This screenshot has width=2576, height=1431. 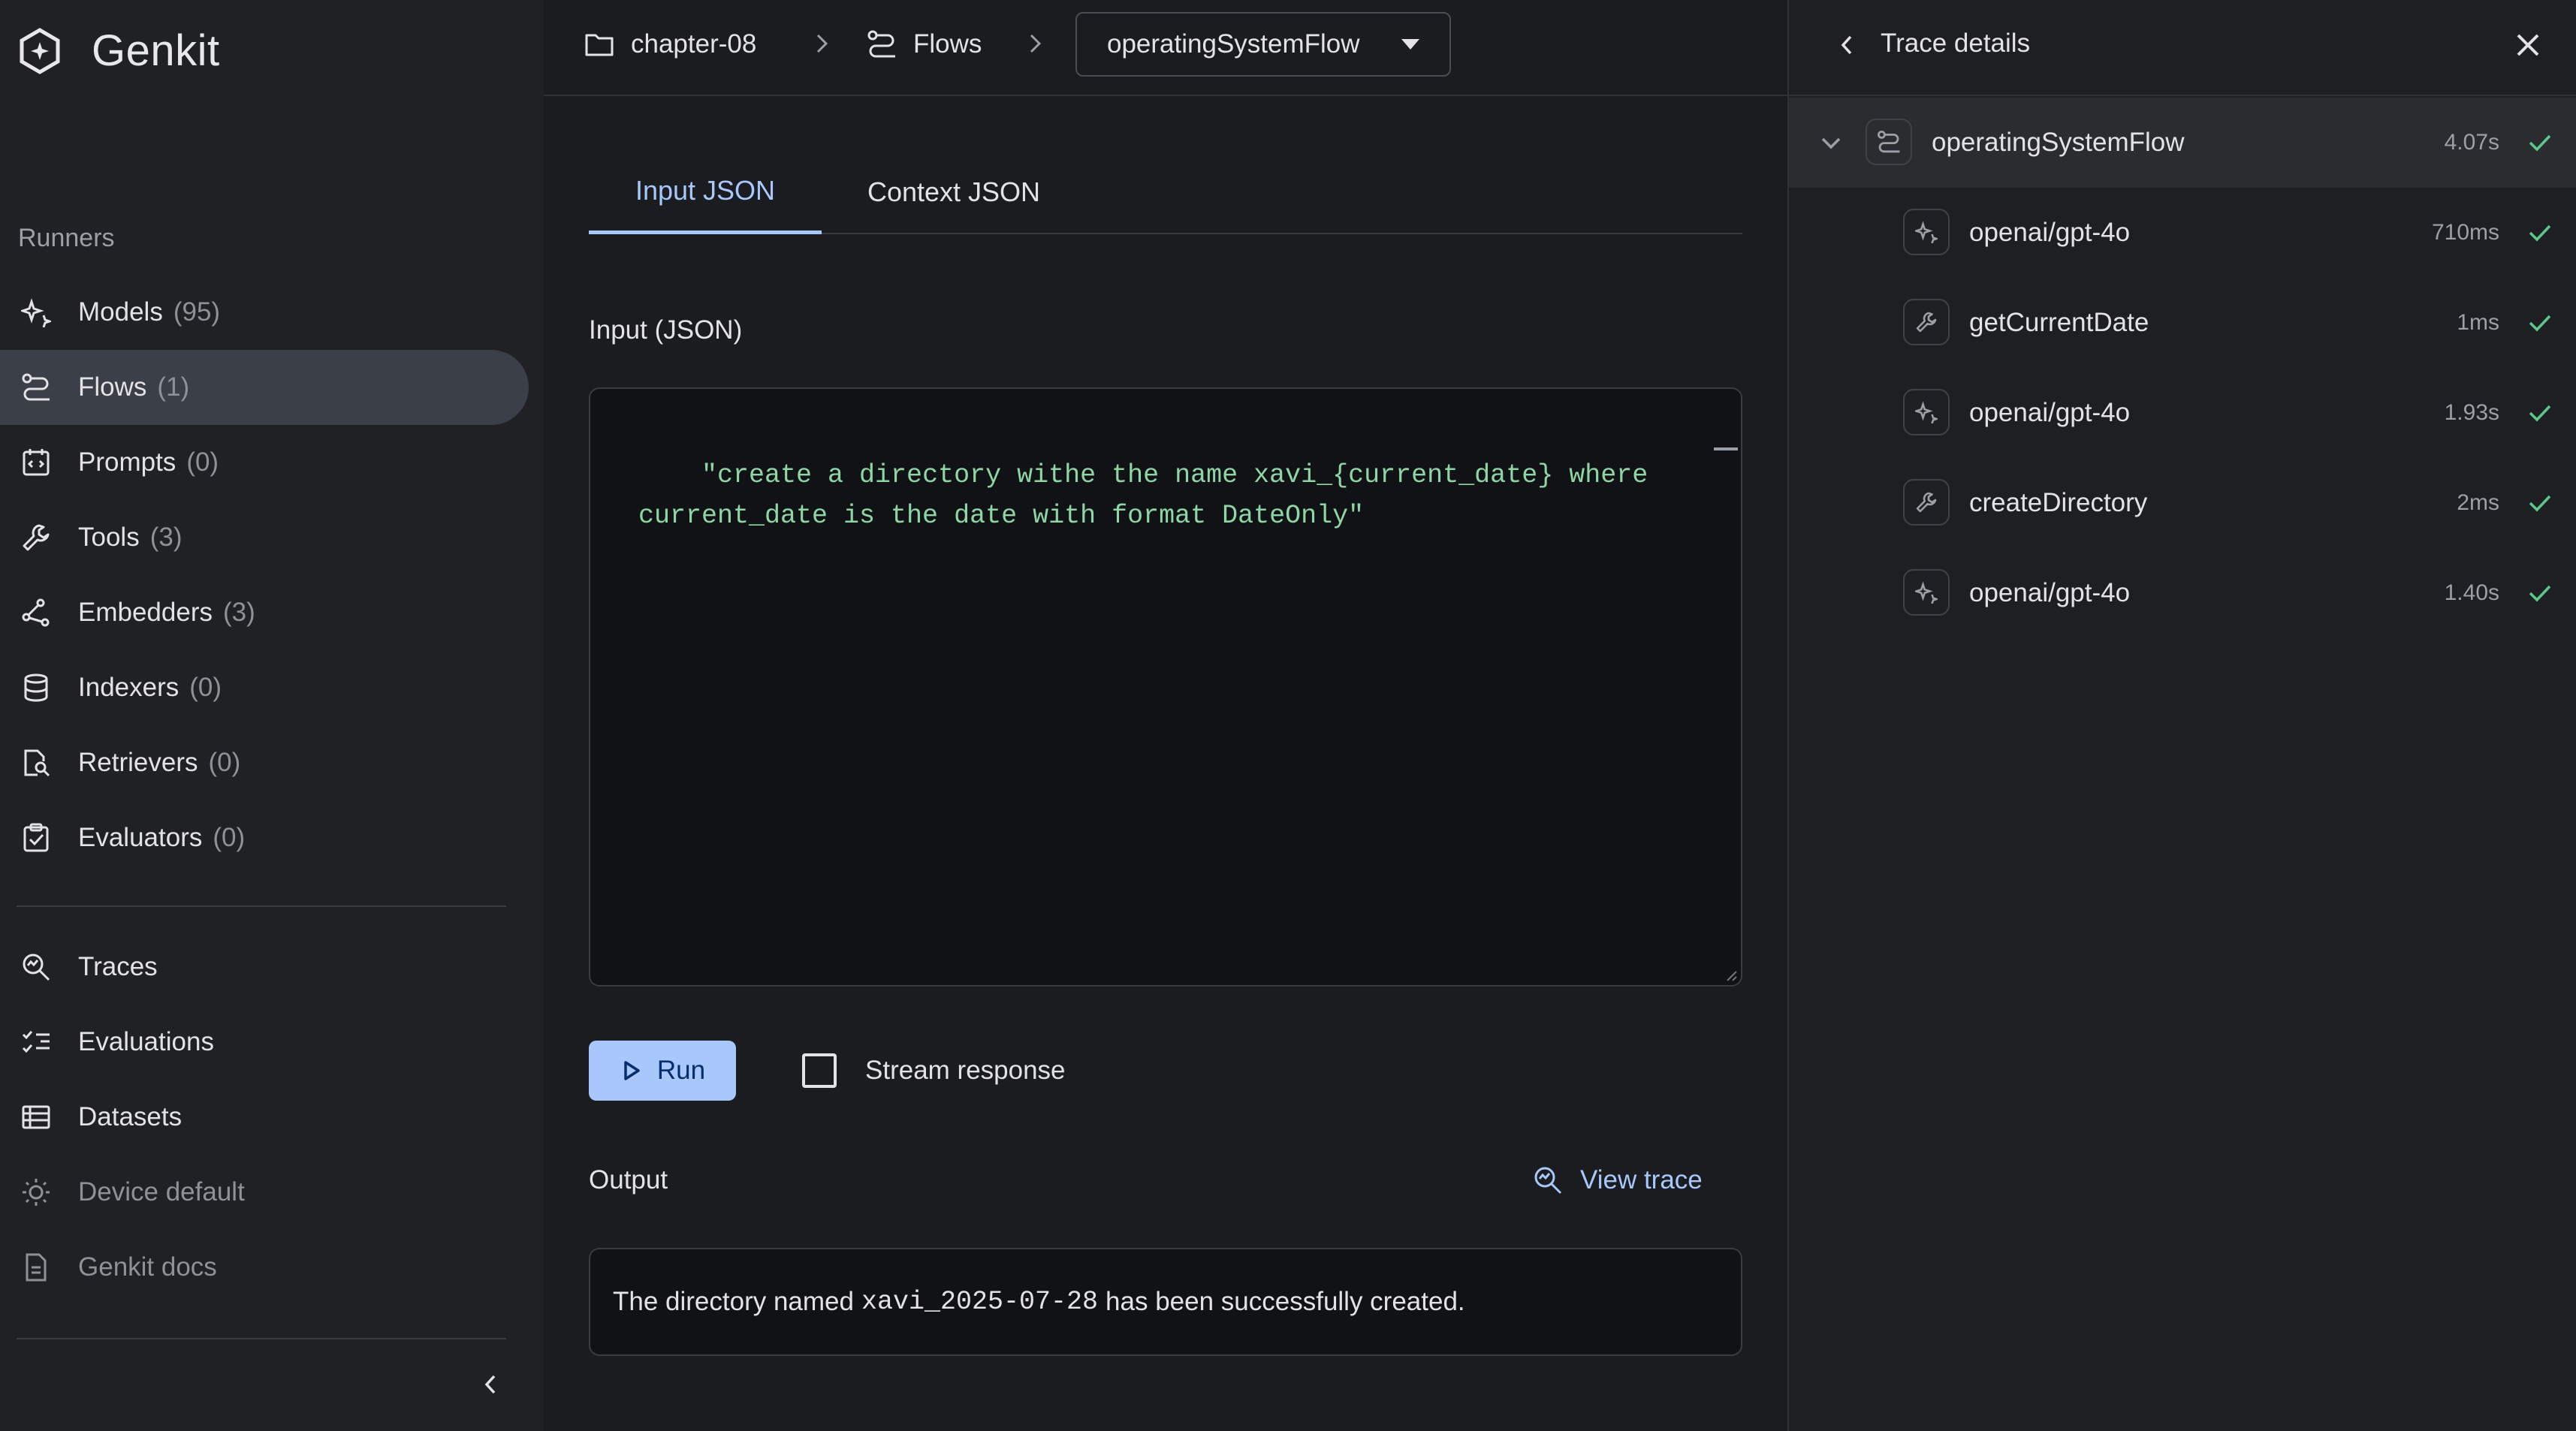 I want to click on sidebar-item-traces: Traces, so click(x=264, y=967).